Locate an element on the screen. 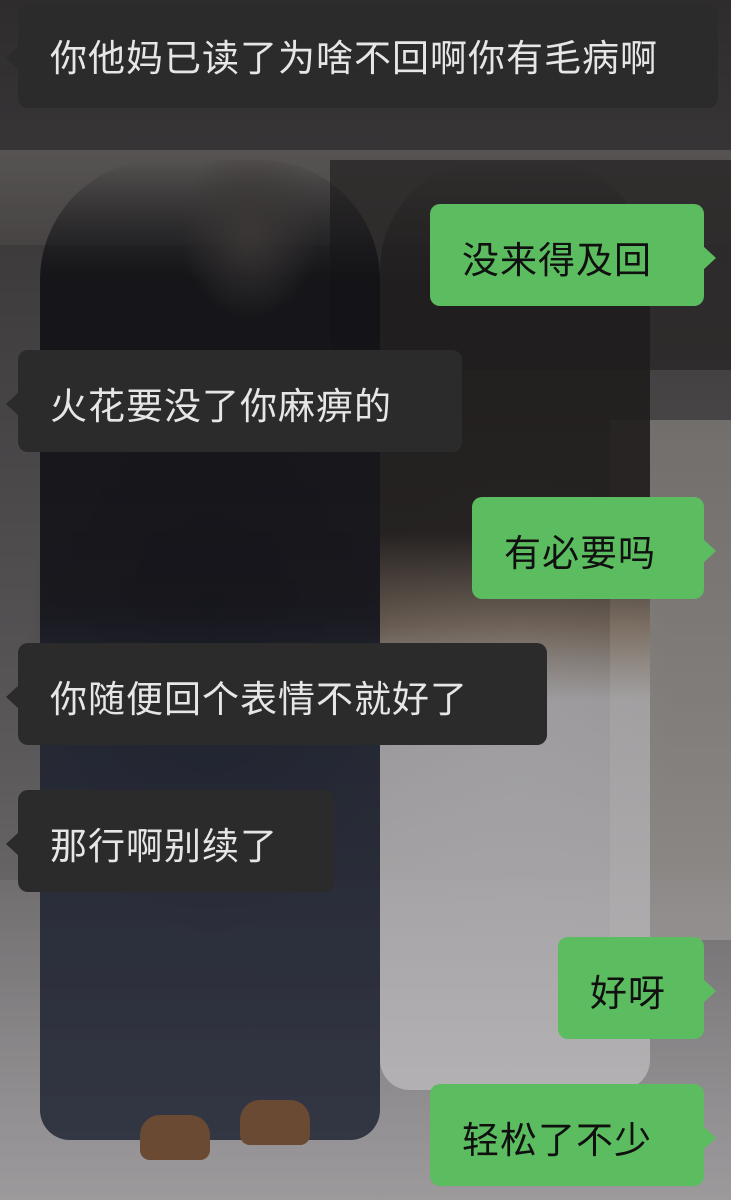  sent-message-bubble: 有必要吗 is located at coordinates (594, 548).